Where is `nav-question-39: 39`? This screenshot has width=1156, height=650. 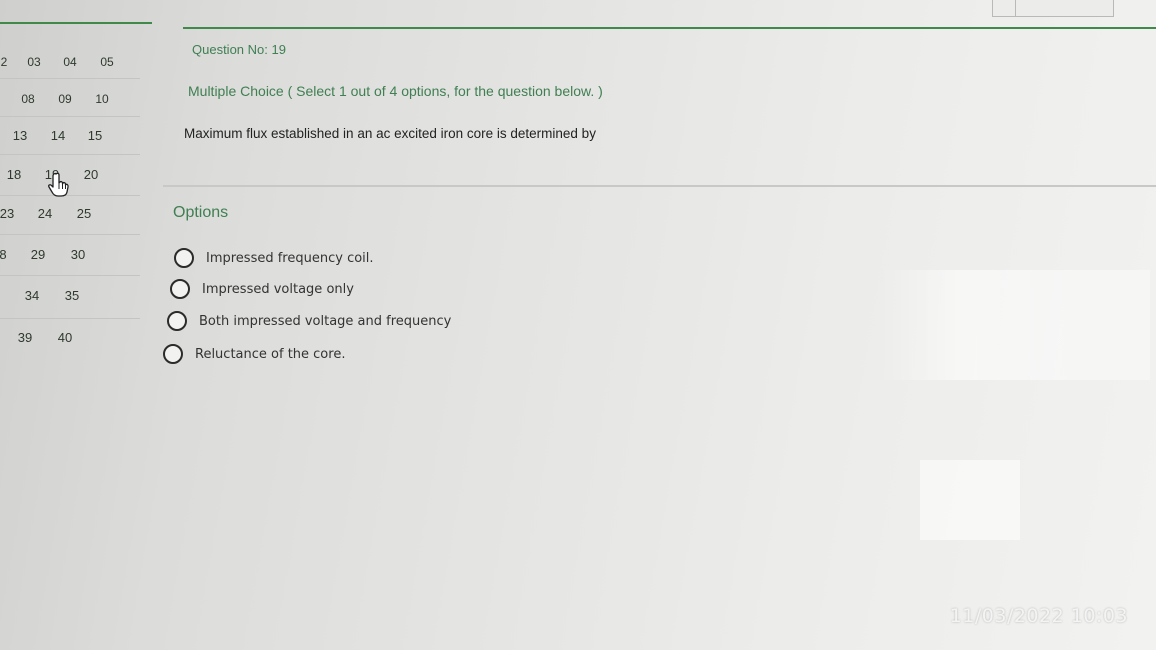
nav-question-39: 39 is located at coordinates (25, 337).